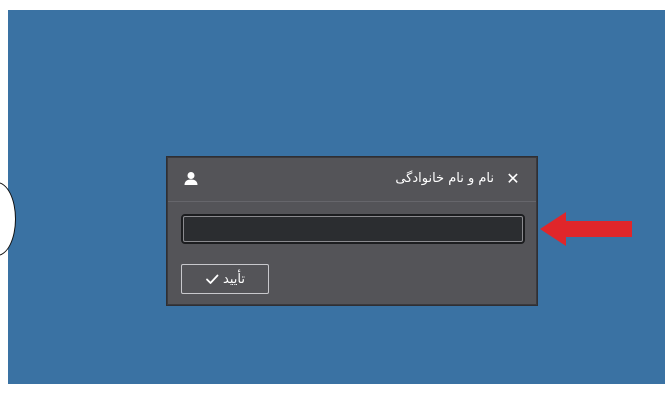 The image size is (665, 394). I want to click on dialog-title: نام و نام خانوادگی, so click(444, 178).